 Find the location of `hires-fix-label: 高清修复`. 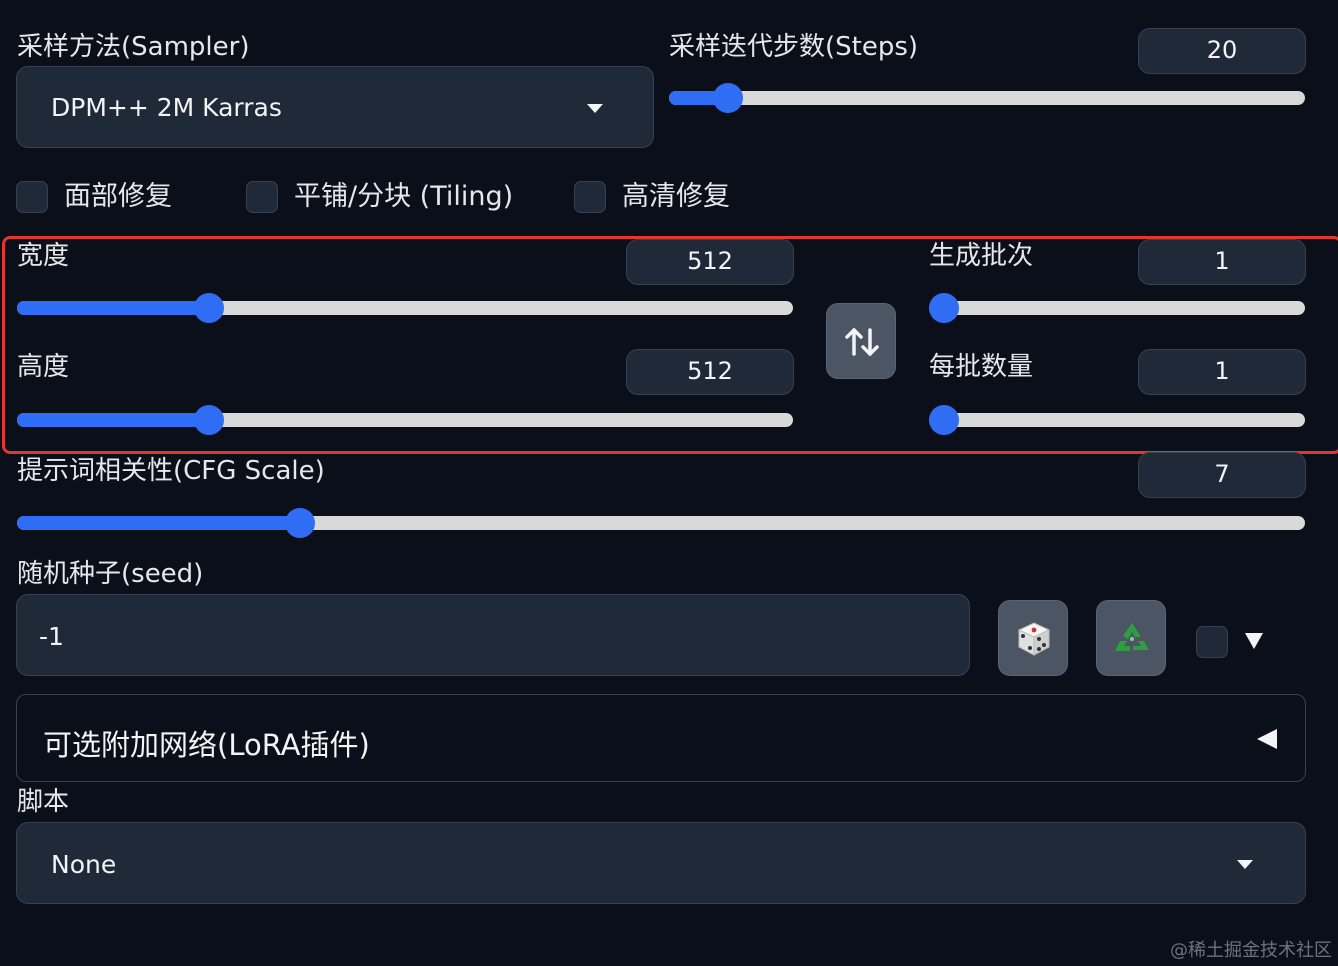

hires-fix-label: 高清修复 is located at coordinates (676, 196).